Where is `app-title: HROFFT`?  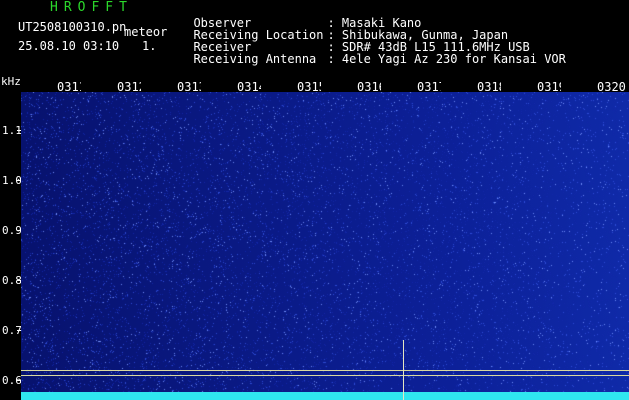 app-title: HROFFT is located at coordinates (91, 7).